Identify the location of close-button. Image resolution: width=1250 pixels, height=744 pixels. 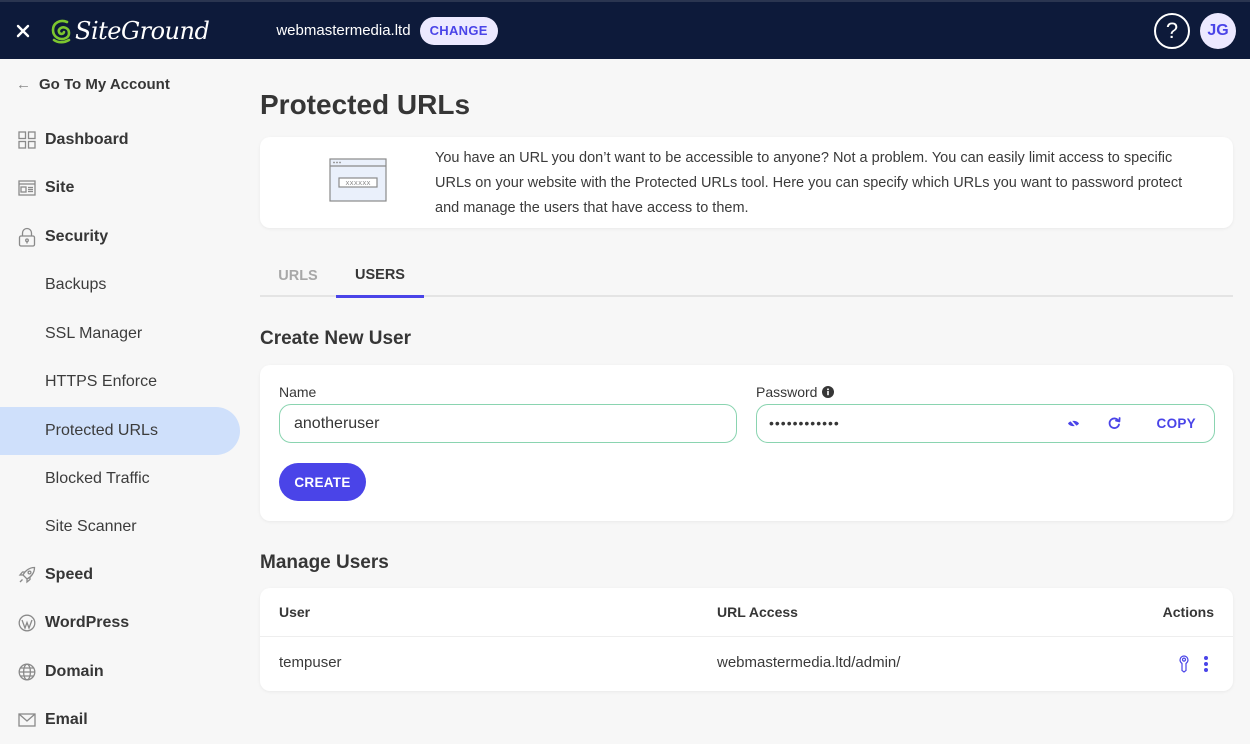
(23, 31).